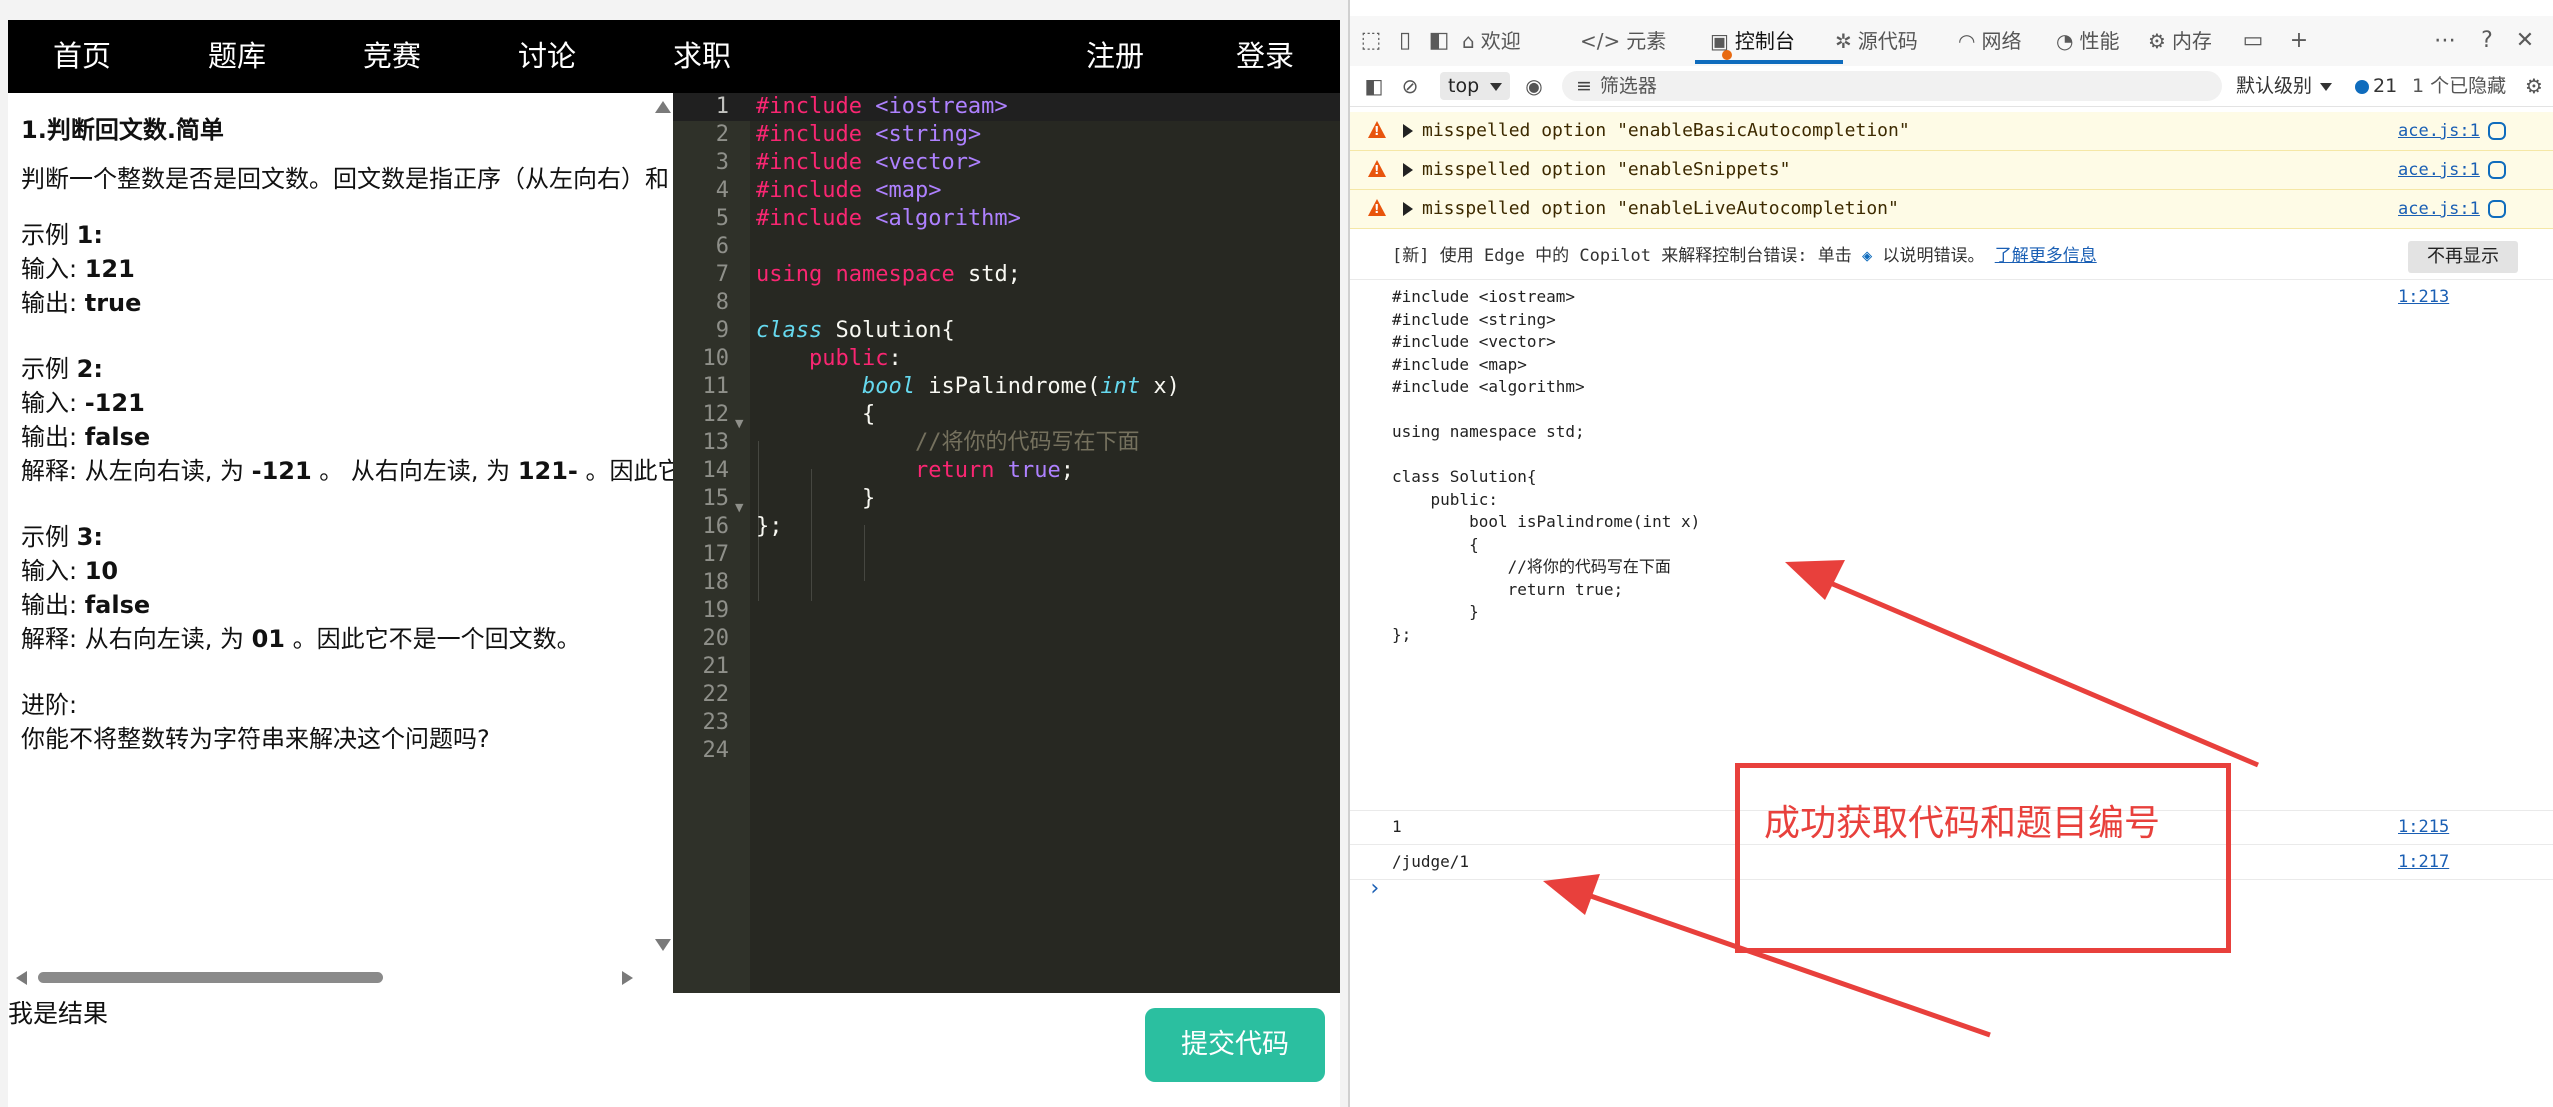 The height and width of the screenshot is (1107, 2553). Describe the element at coordinates (864, 553) in the screenshot. I see `indent-guide` at that location.